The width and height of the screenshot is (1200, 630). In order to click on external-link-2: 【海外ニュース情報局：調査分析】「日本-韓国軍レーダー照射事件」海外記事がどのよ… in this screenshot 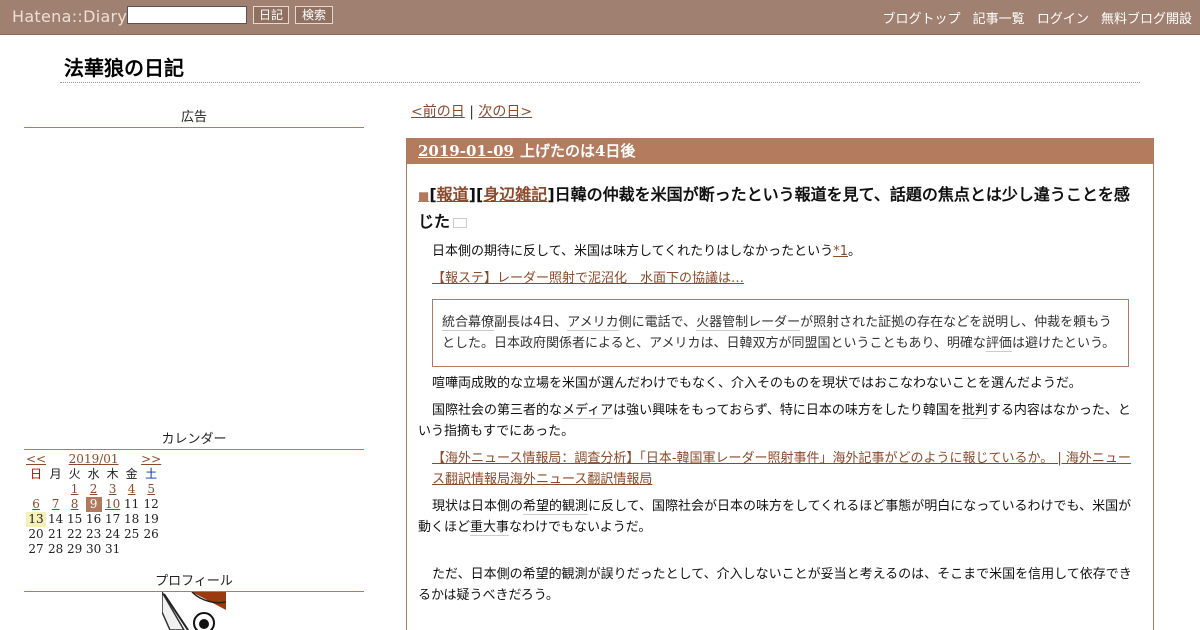, I will do `click(781, 469)`.